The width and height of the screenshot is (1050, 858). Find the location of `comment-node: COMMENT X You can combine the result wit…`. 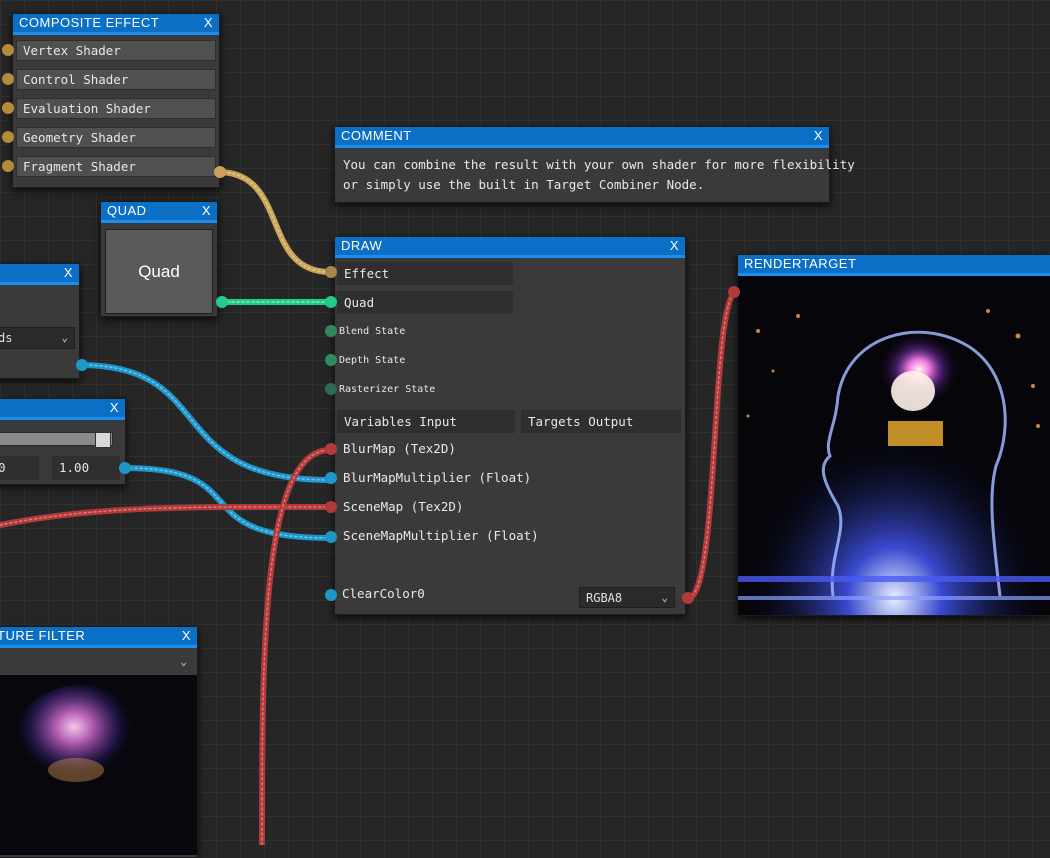

comment-node: COMMENT X You can combine the result wit… is located at coordinates (594, 164).